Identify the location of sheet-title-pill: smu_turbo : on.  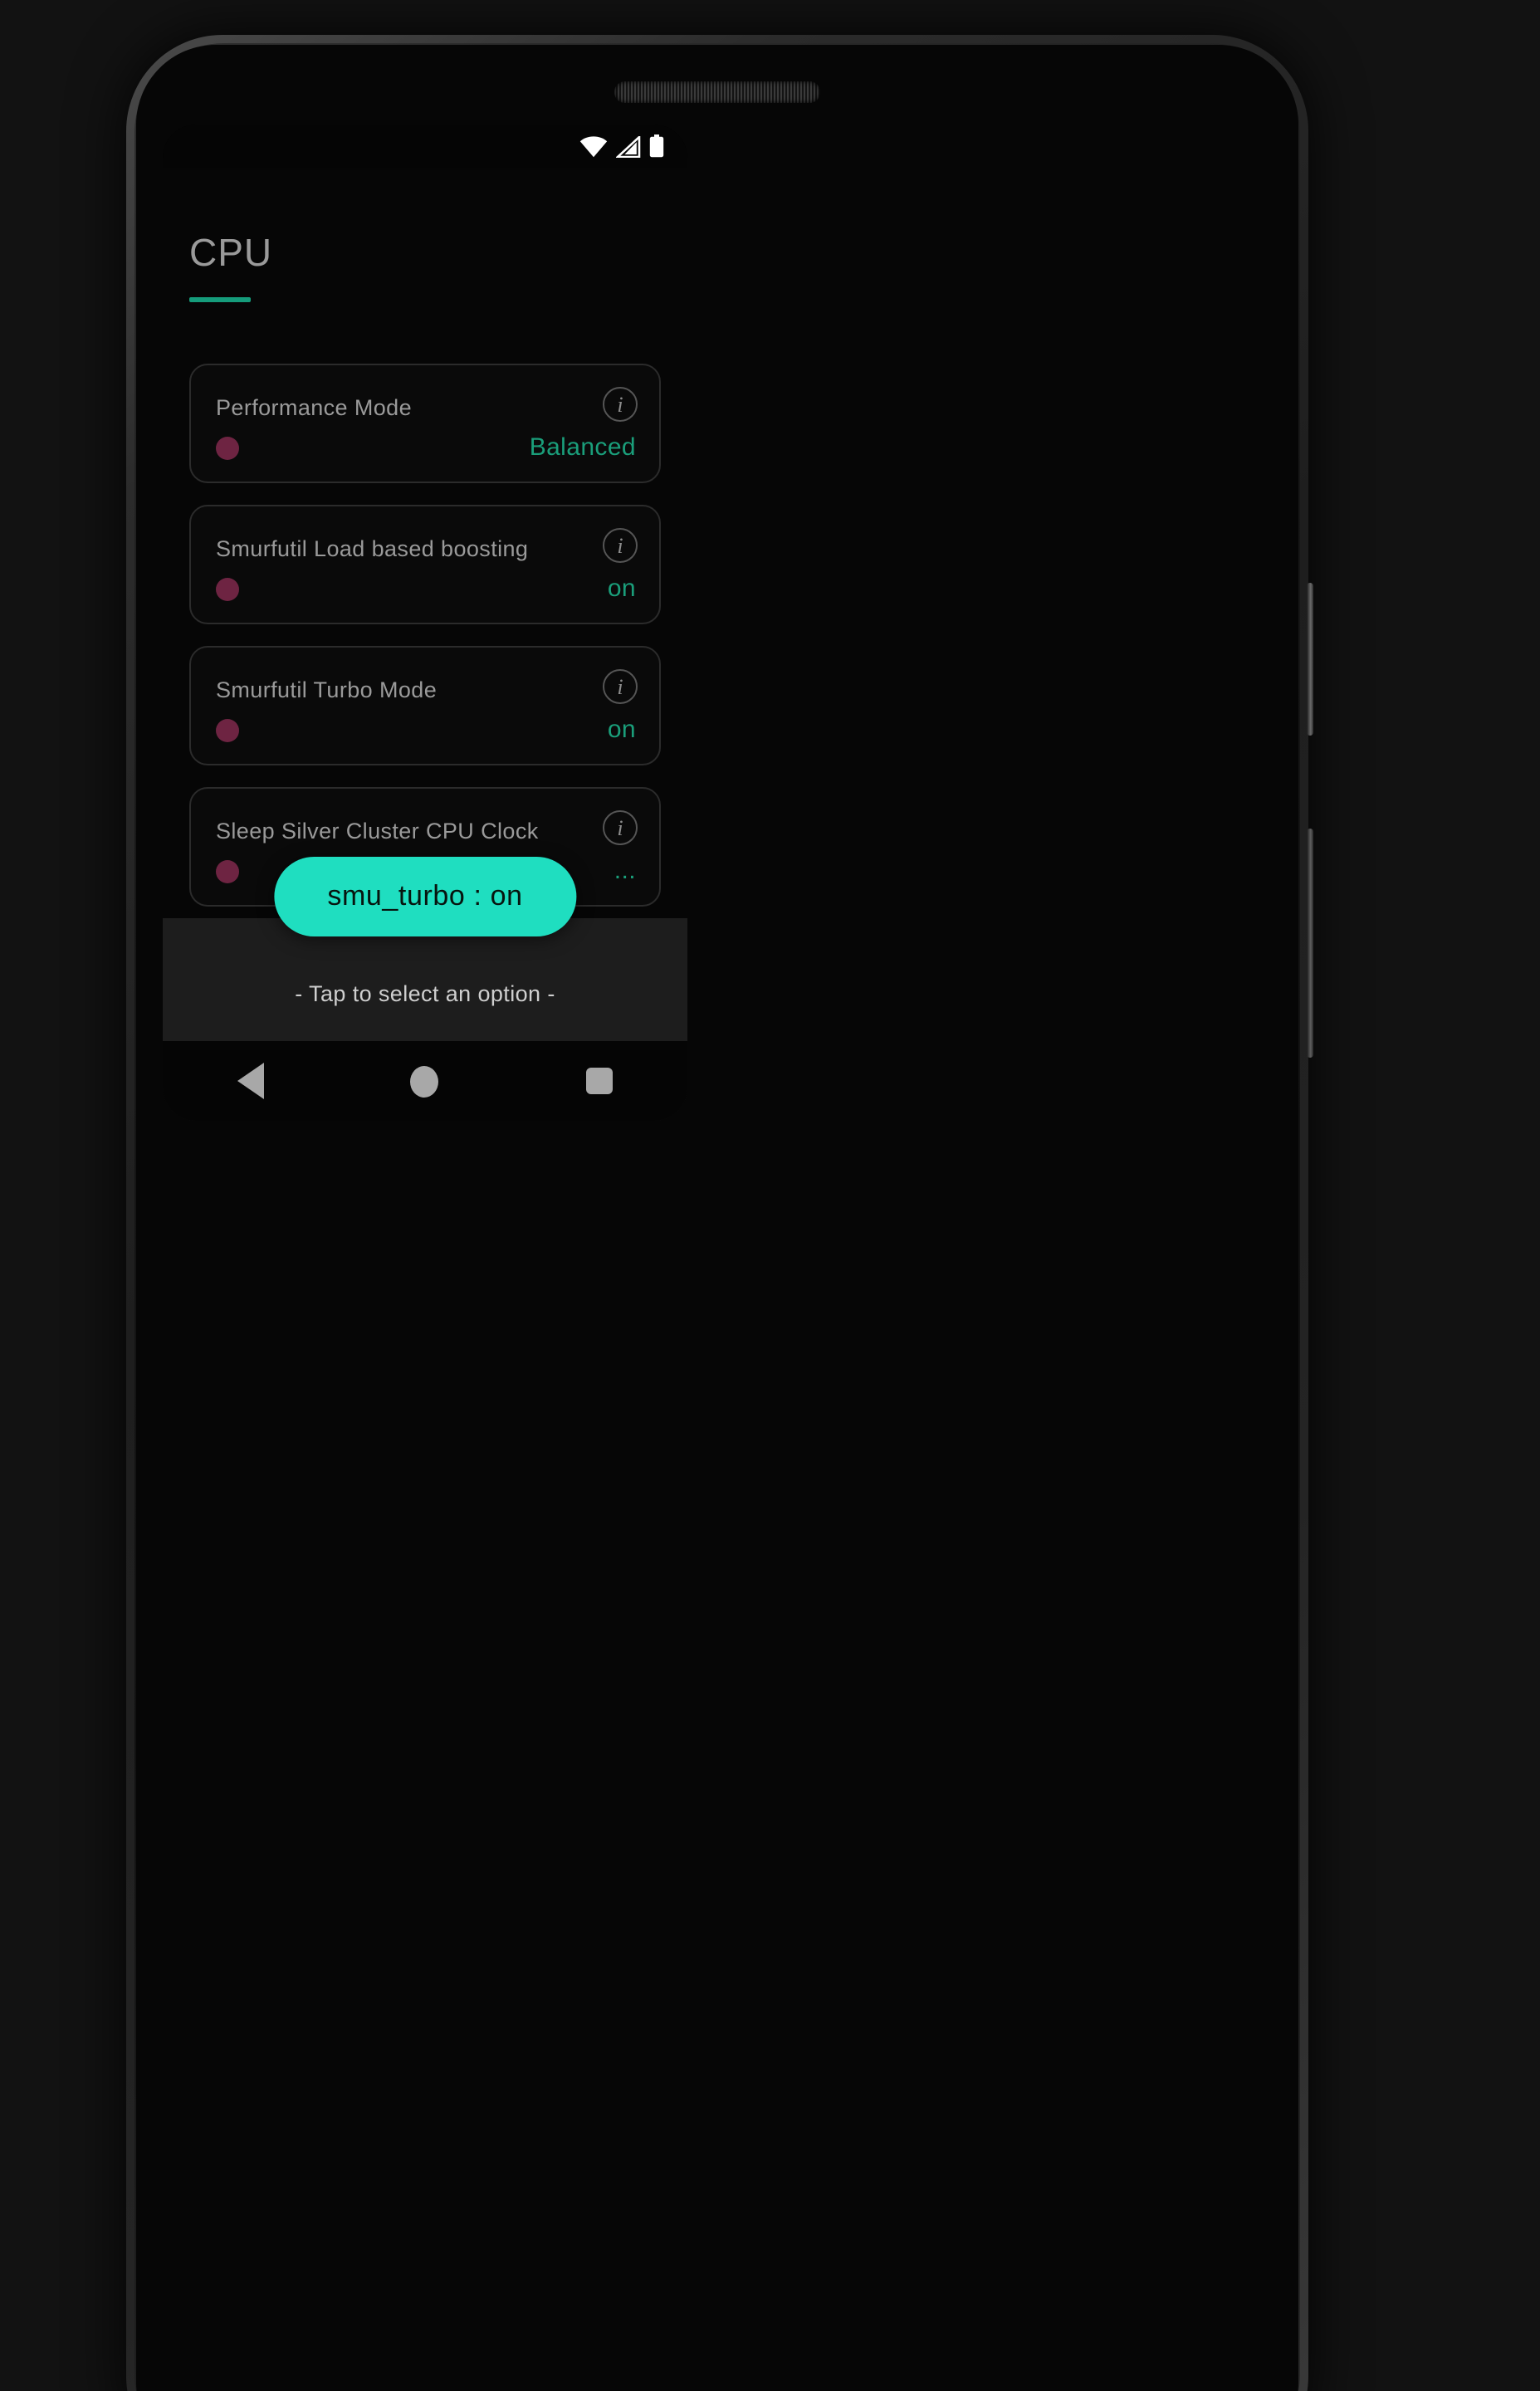
(425, 896).